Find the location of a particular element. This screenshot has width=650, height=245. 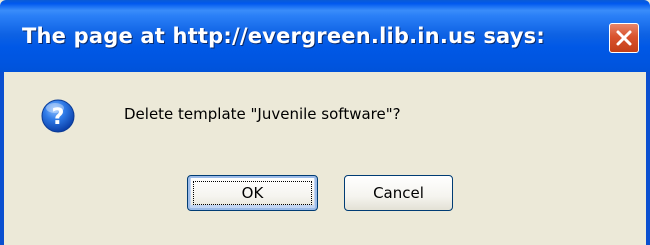

cancel-button: Cancel is located at coordinates (398, 193).